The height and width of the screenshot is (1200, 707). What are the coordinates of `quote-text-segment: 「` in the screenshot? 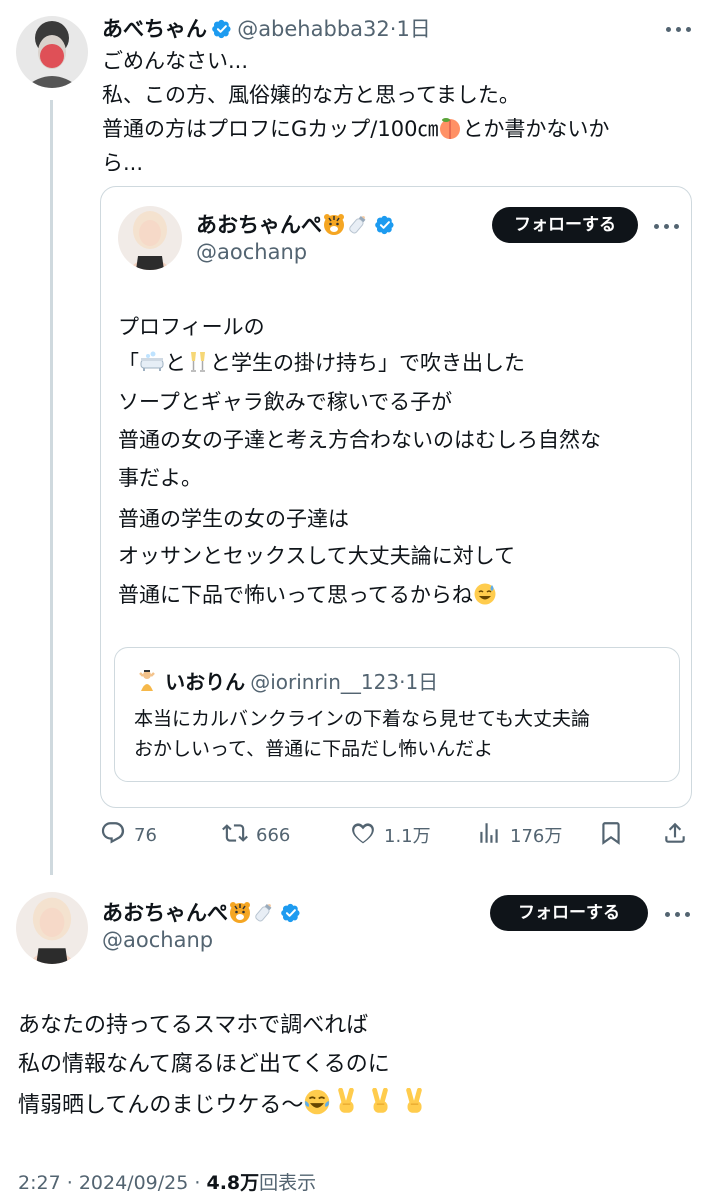 It's located at (128, 363).